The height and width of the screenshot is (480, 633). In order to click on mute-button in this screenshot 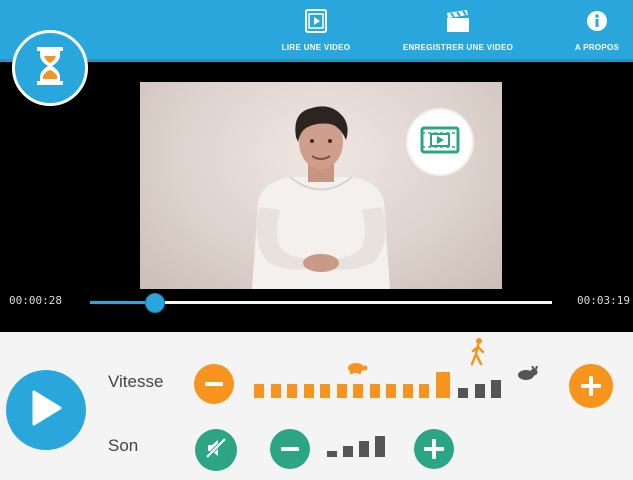, I will do `click(216, 450)`.